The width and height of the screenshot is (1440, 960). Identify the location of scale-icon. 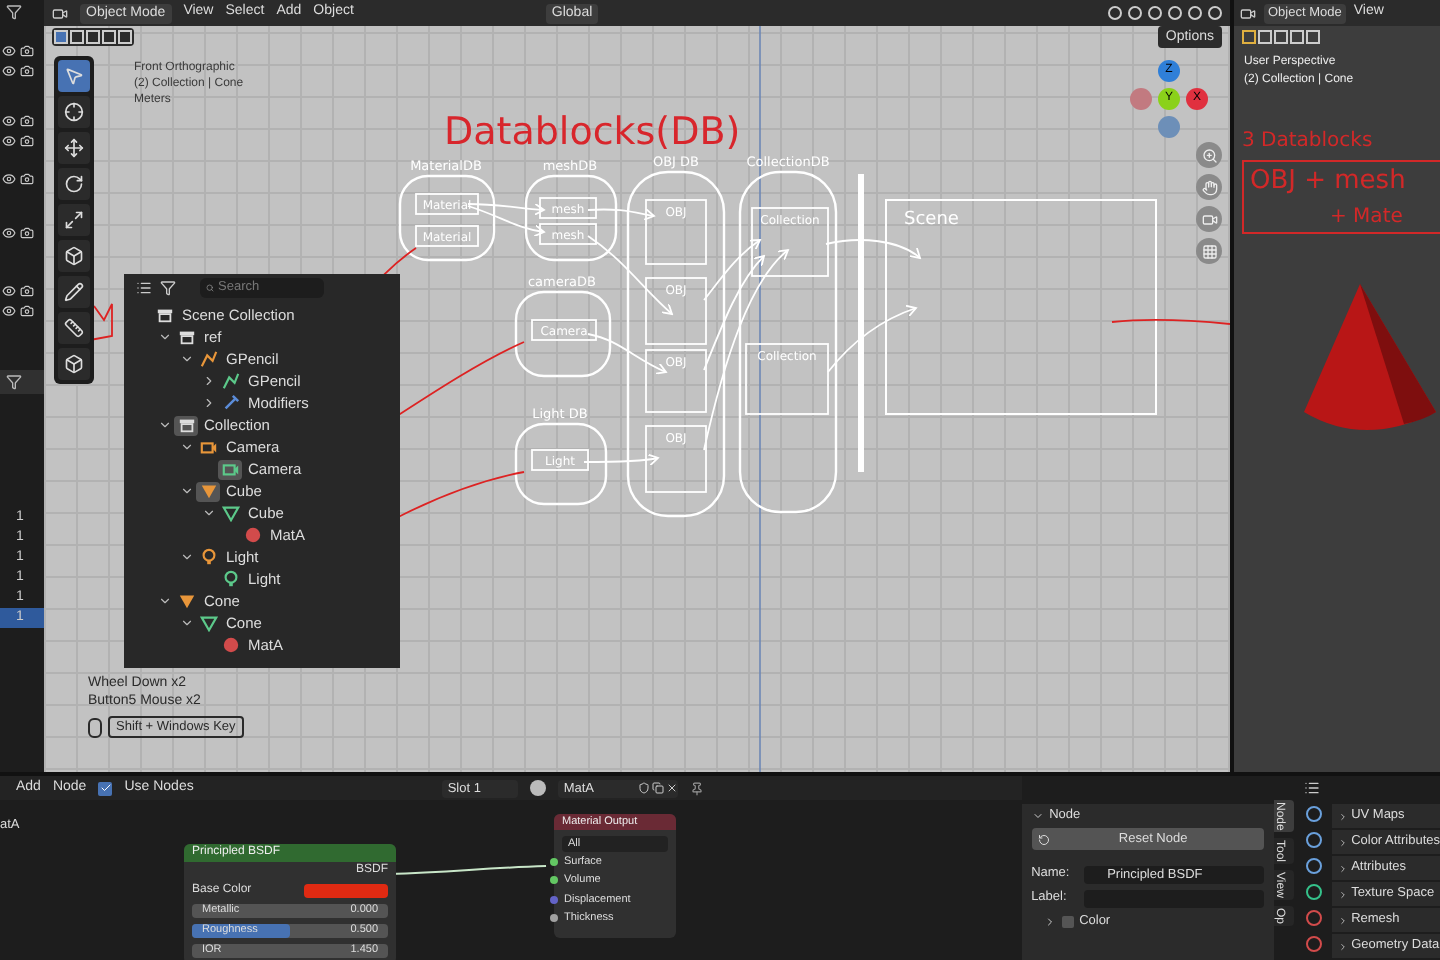
(74, 220).